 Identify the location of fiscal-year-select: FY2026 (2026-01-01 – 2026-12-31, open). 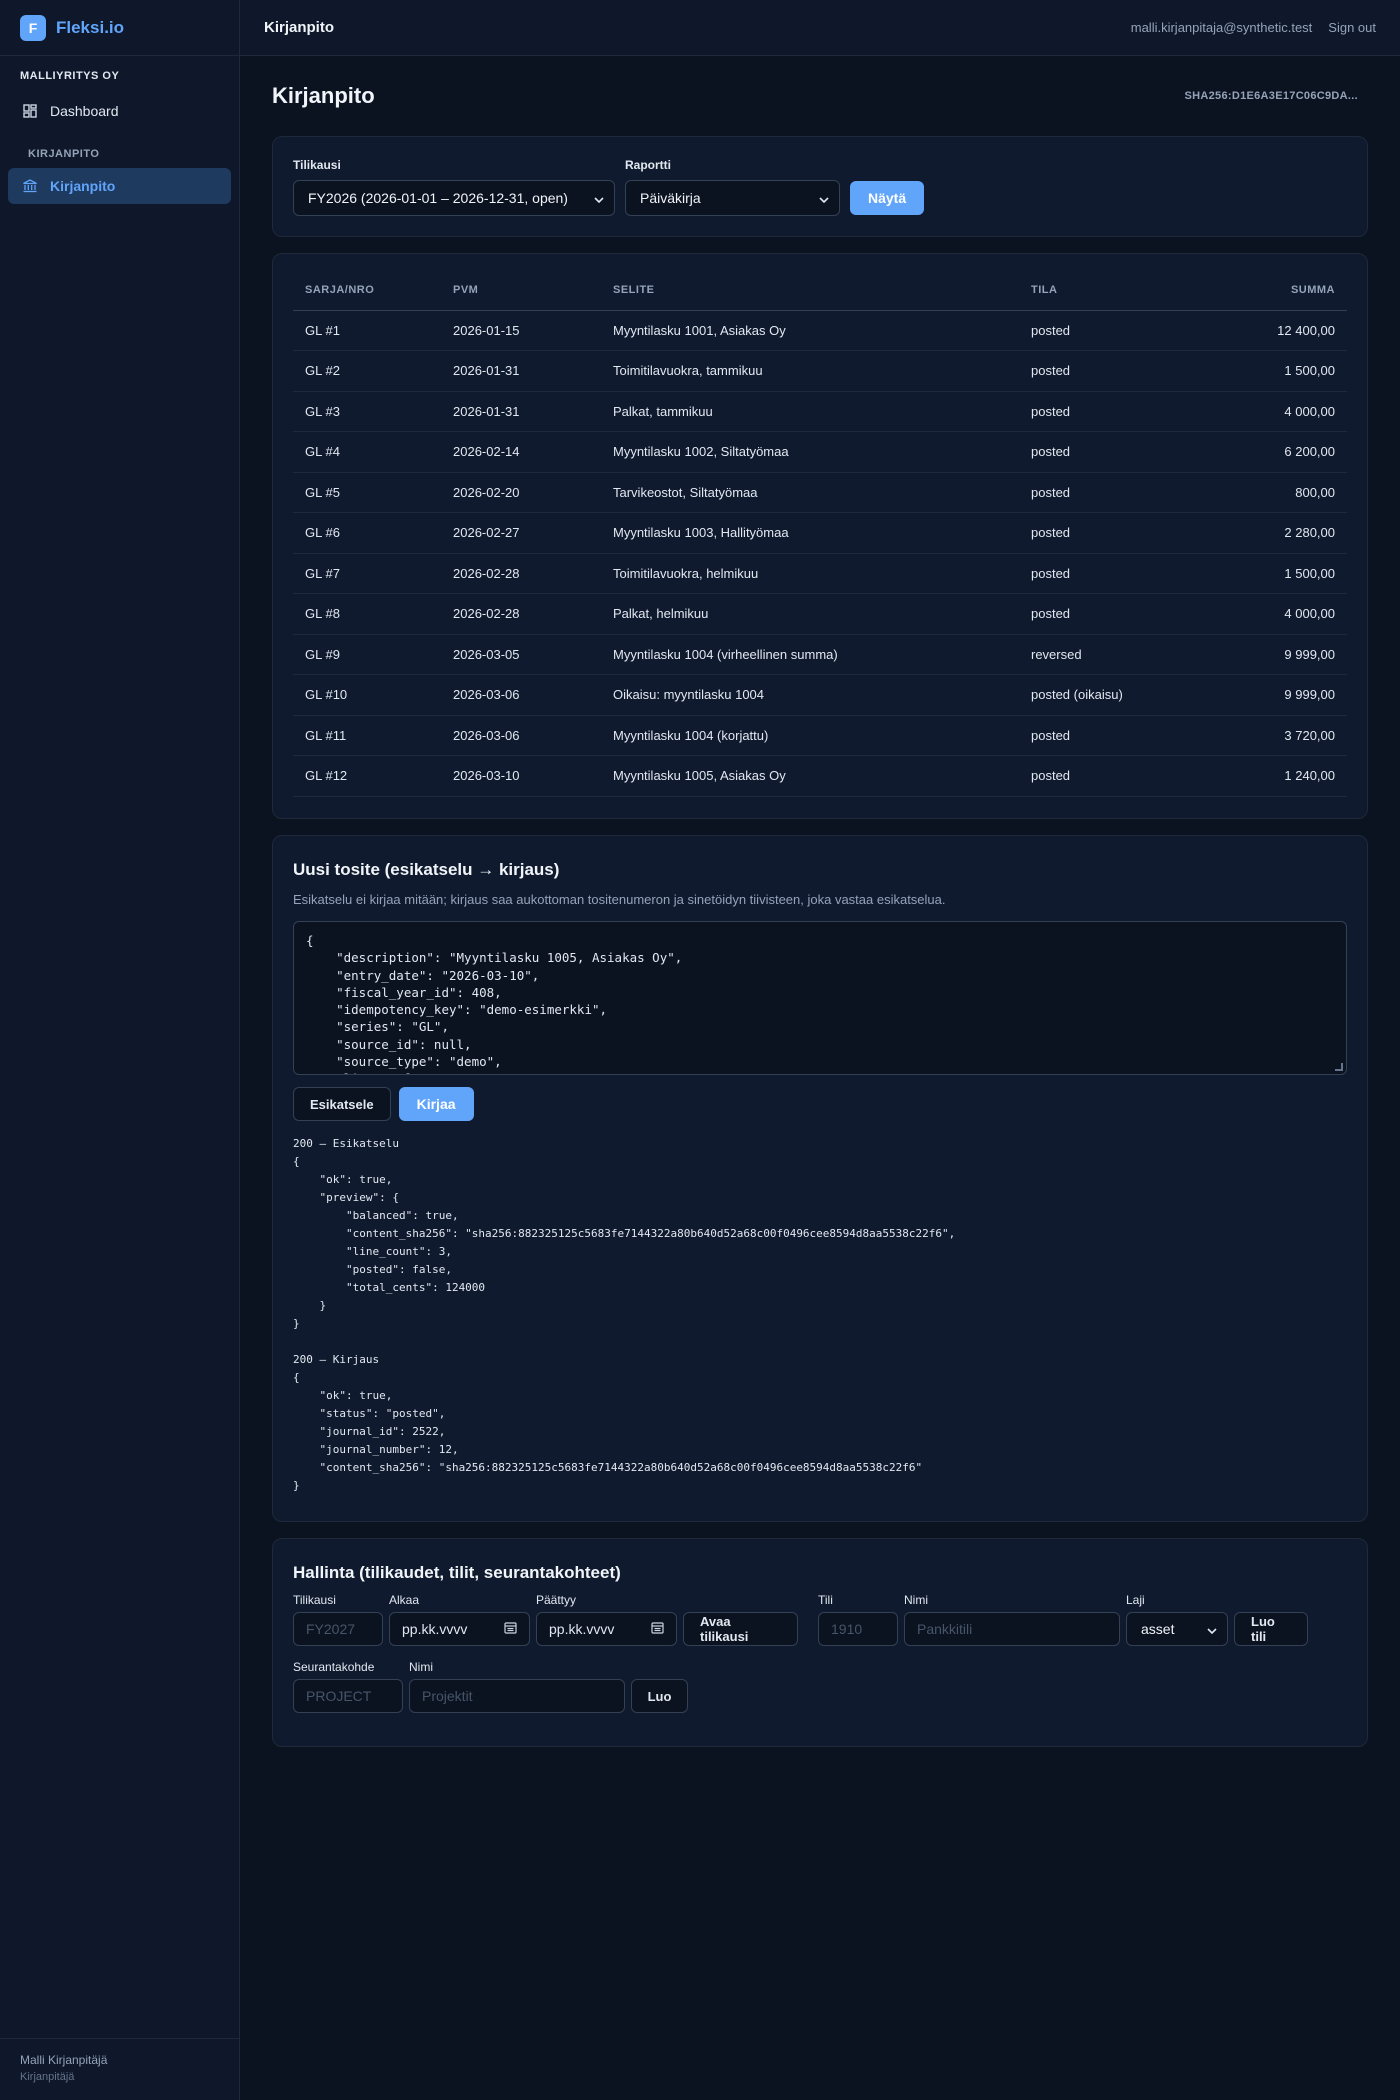
(454, 198).